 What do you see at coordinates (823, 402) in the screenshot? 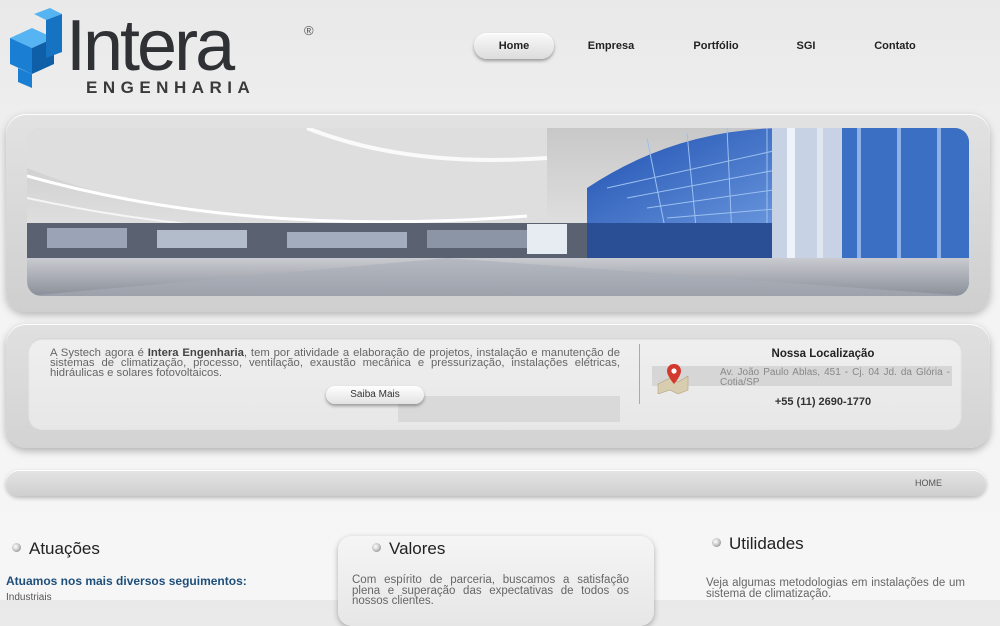
I see `location-phone: +55 (11) 2690-1770` at bounding box center [823, 402].